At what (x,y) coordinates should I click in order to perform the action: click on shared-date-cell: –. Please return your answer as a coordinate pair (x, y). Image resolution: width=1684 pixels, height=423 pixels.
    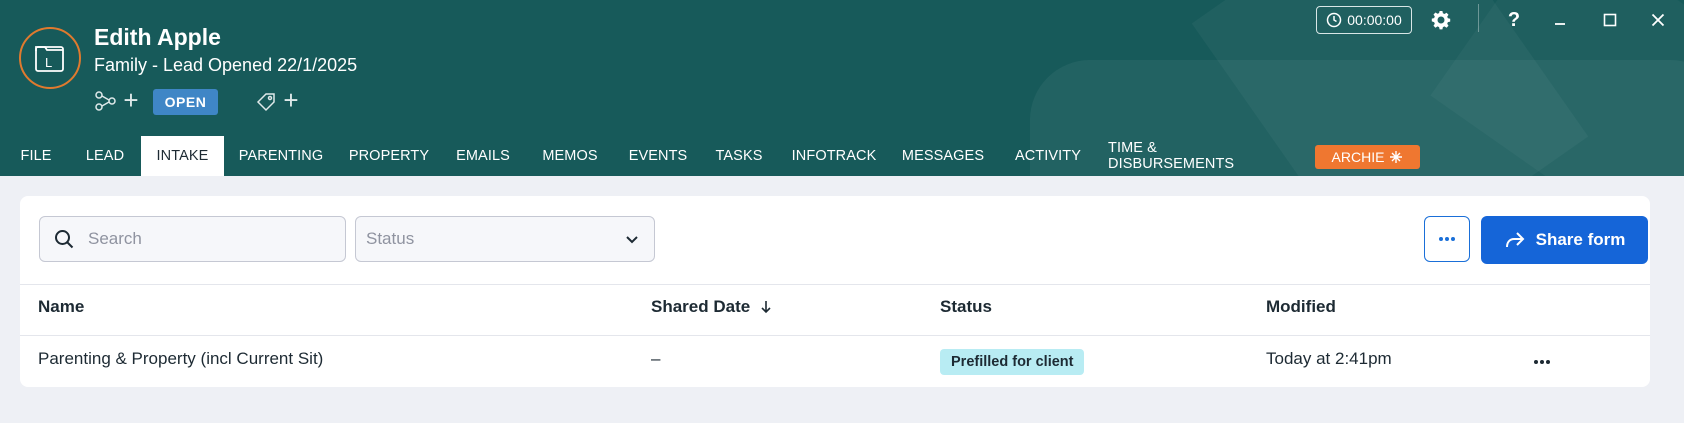
    Looking at the image, I should click on (656, 358).